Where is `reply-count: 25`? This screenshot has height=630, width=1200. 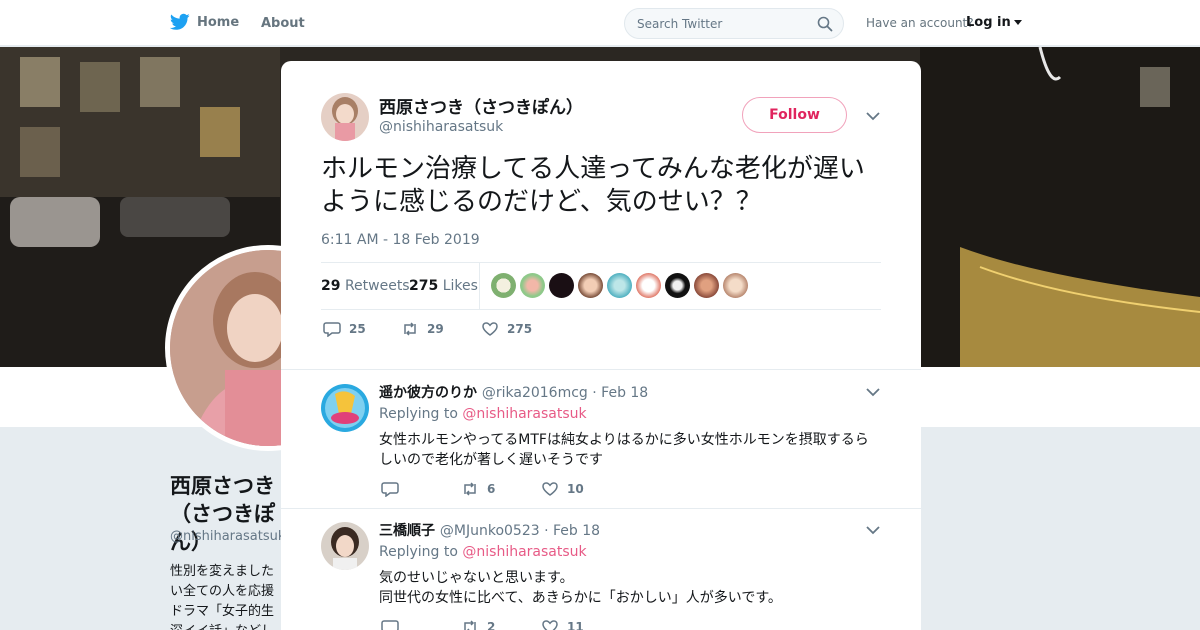 reply-count: 25 is located at coordinates (357, 329).